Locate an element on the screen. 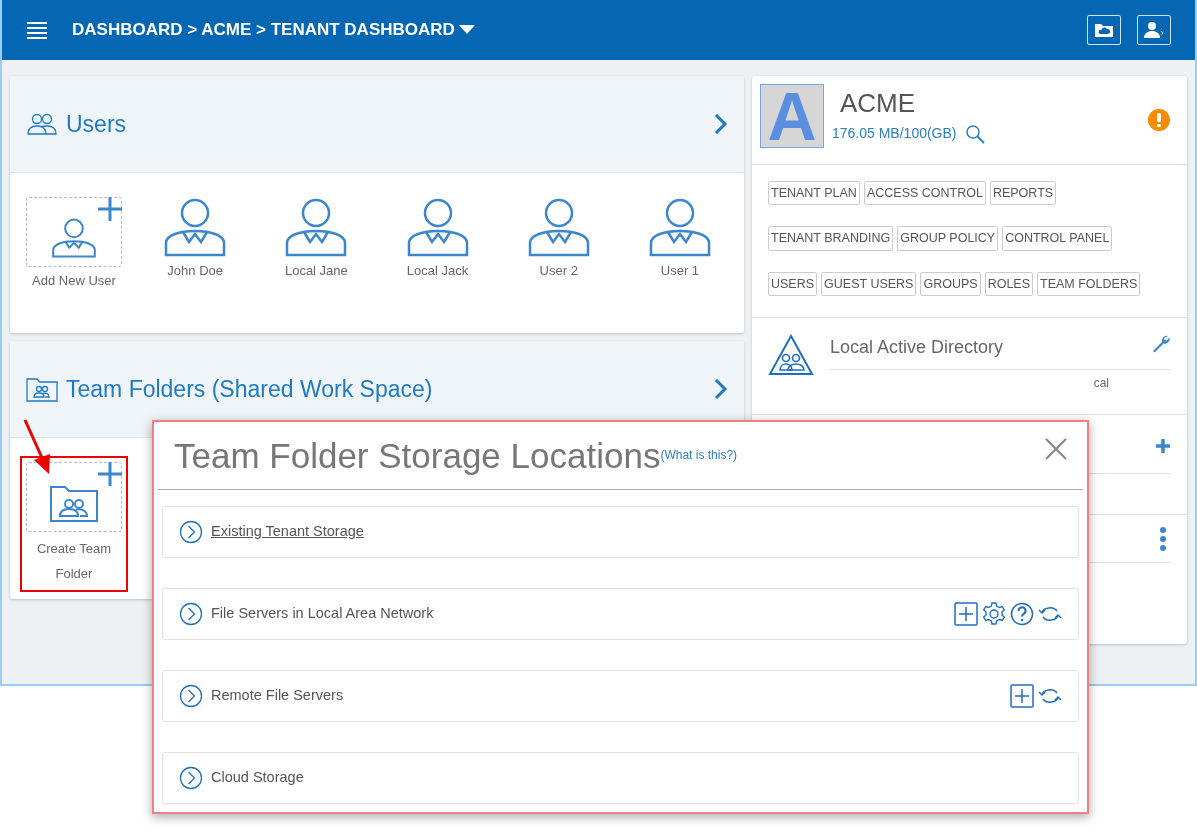 This screenshot has width=1197, height=834. storage-location-link: Existing Tenant Storage is located at coordinates (287, 532).